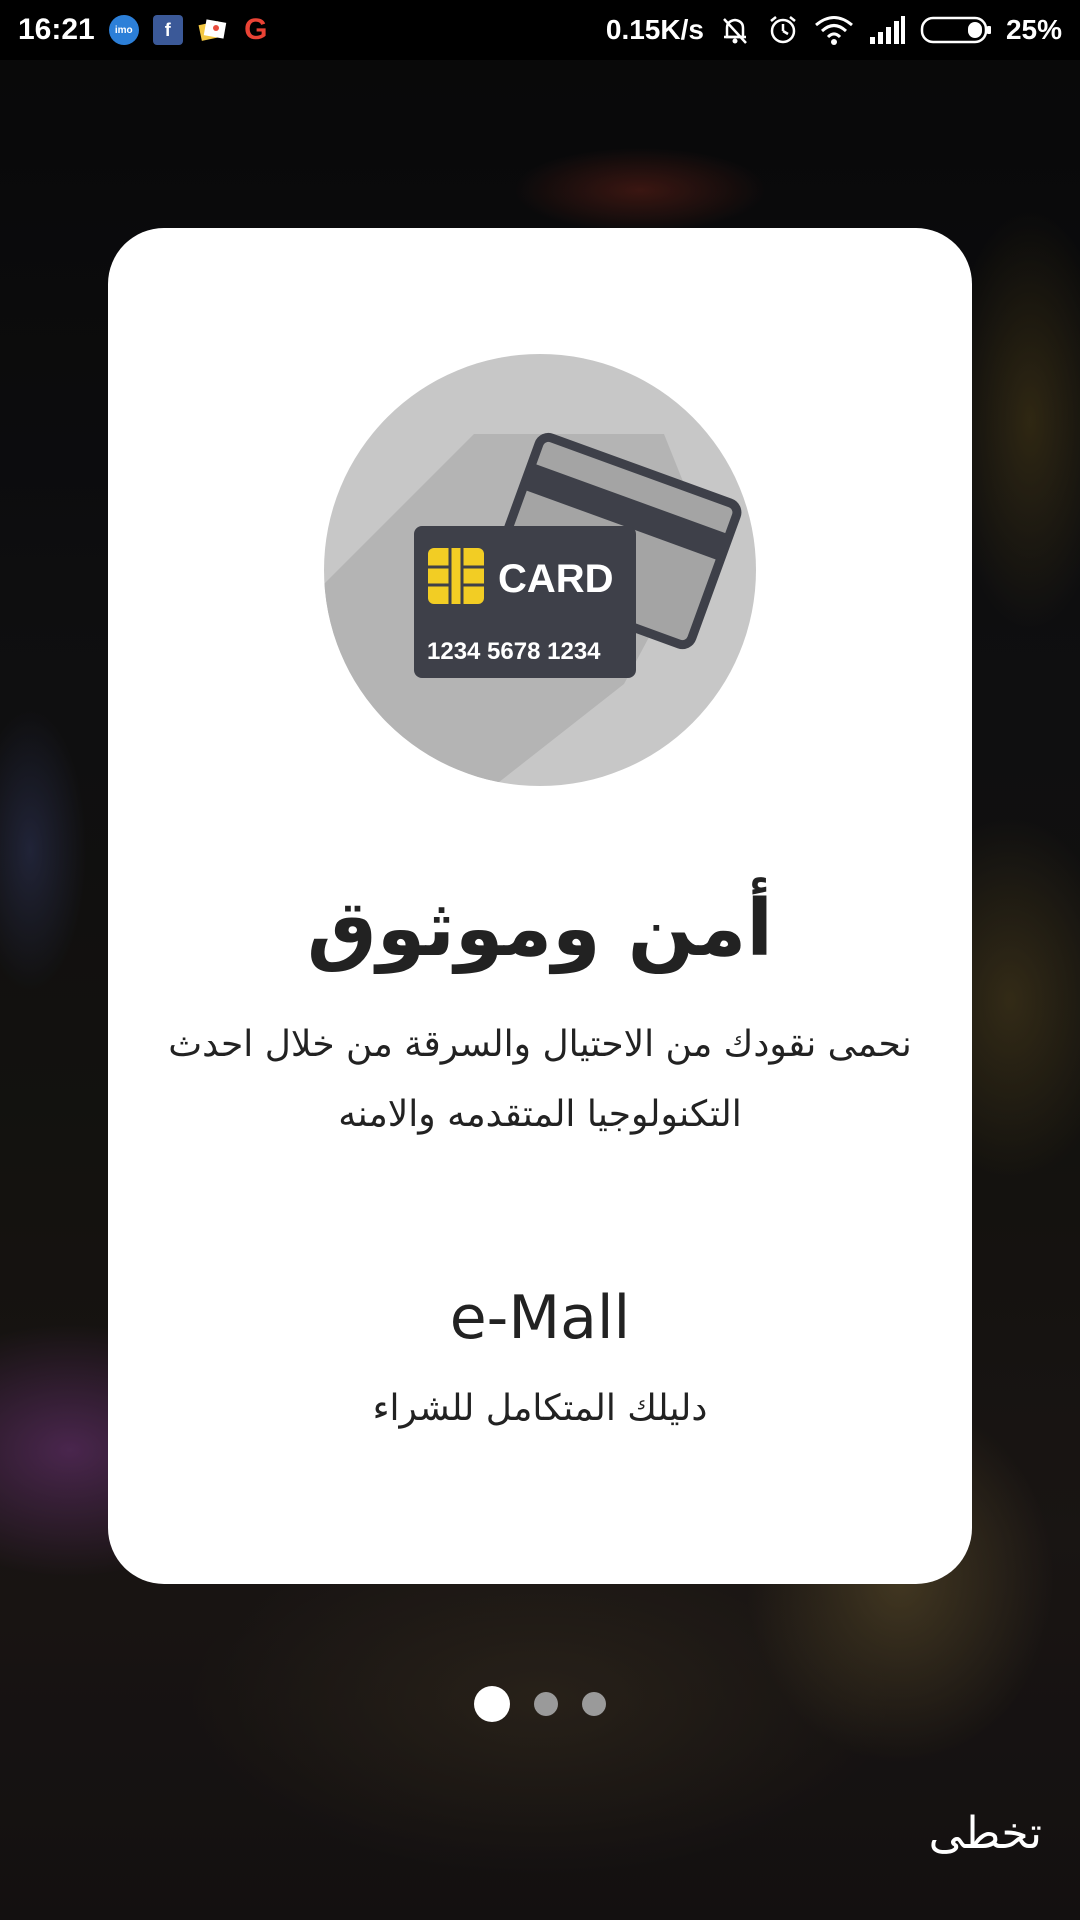 Image resolution: width=1080 pixels, height=1920 pixels. Describe the element at coordinates (514, 651) in the screenshot. I see `card-number: 1234 5678 1234` at that location.